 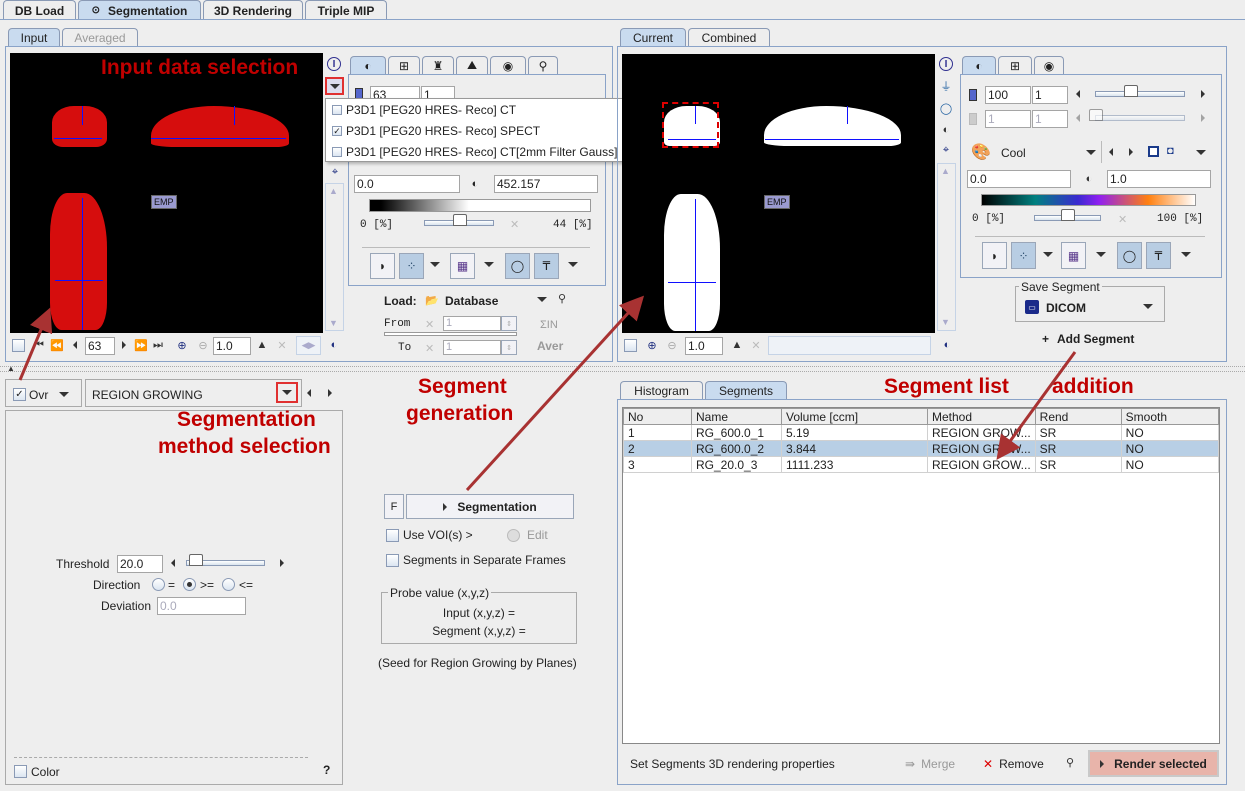 What do you see at coordinates (946, 108) in the screenshot?
I see `contour-icon: ◯` at bounding box center [946, 108].